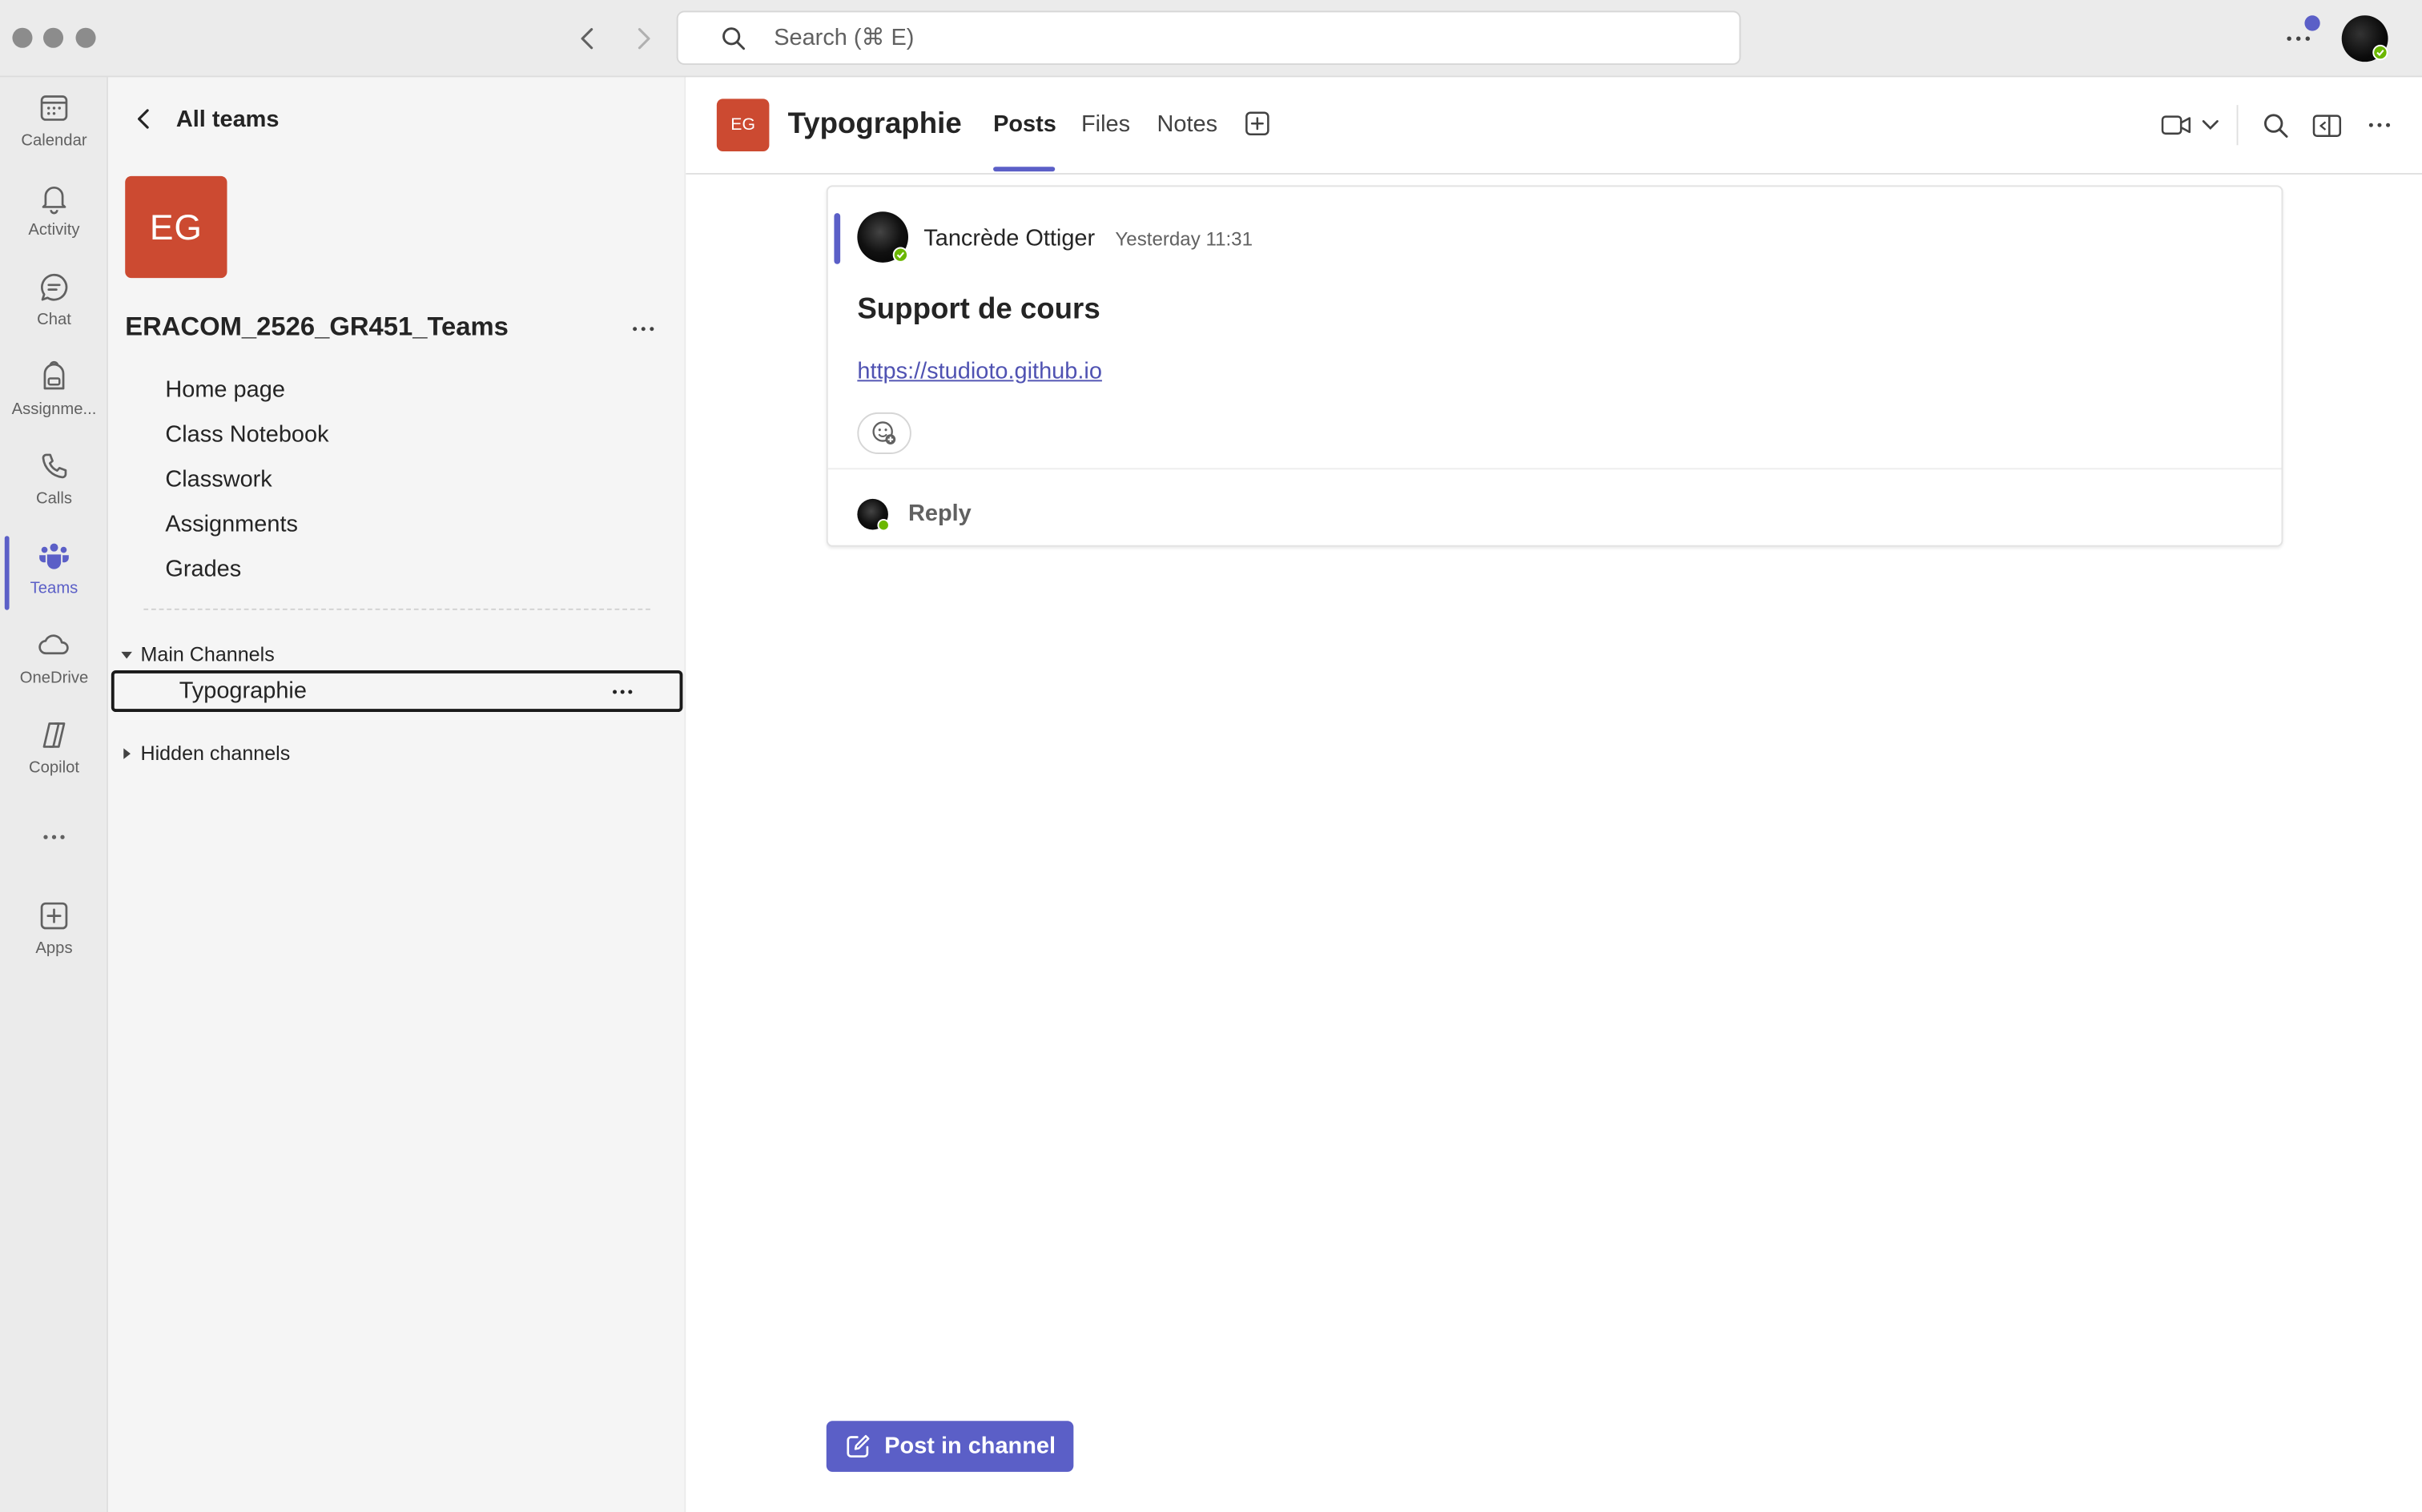 Image resolution: width=2422 pixels, height=1512 pixels. I want to click on emoji-add-icon, so click(884, 433).